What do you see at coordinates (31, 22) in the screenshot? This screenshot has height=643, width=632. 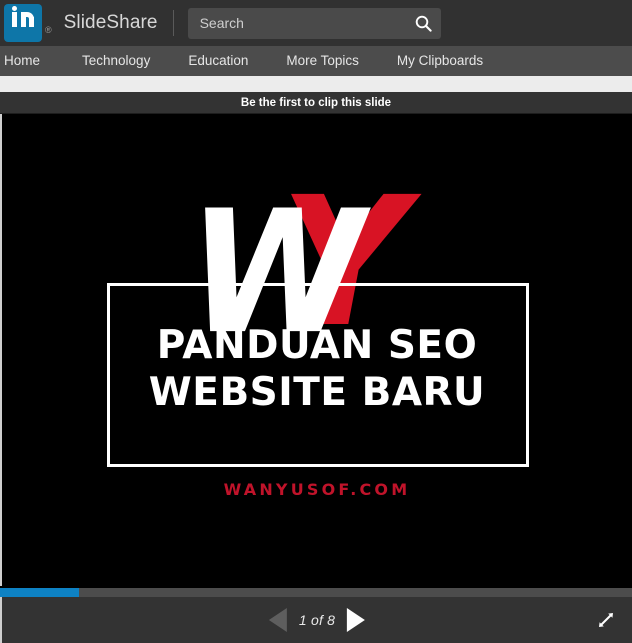 I see `linkedin-logo-n-leg` at bounding box center [31, 22].